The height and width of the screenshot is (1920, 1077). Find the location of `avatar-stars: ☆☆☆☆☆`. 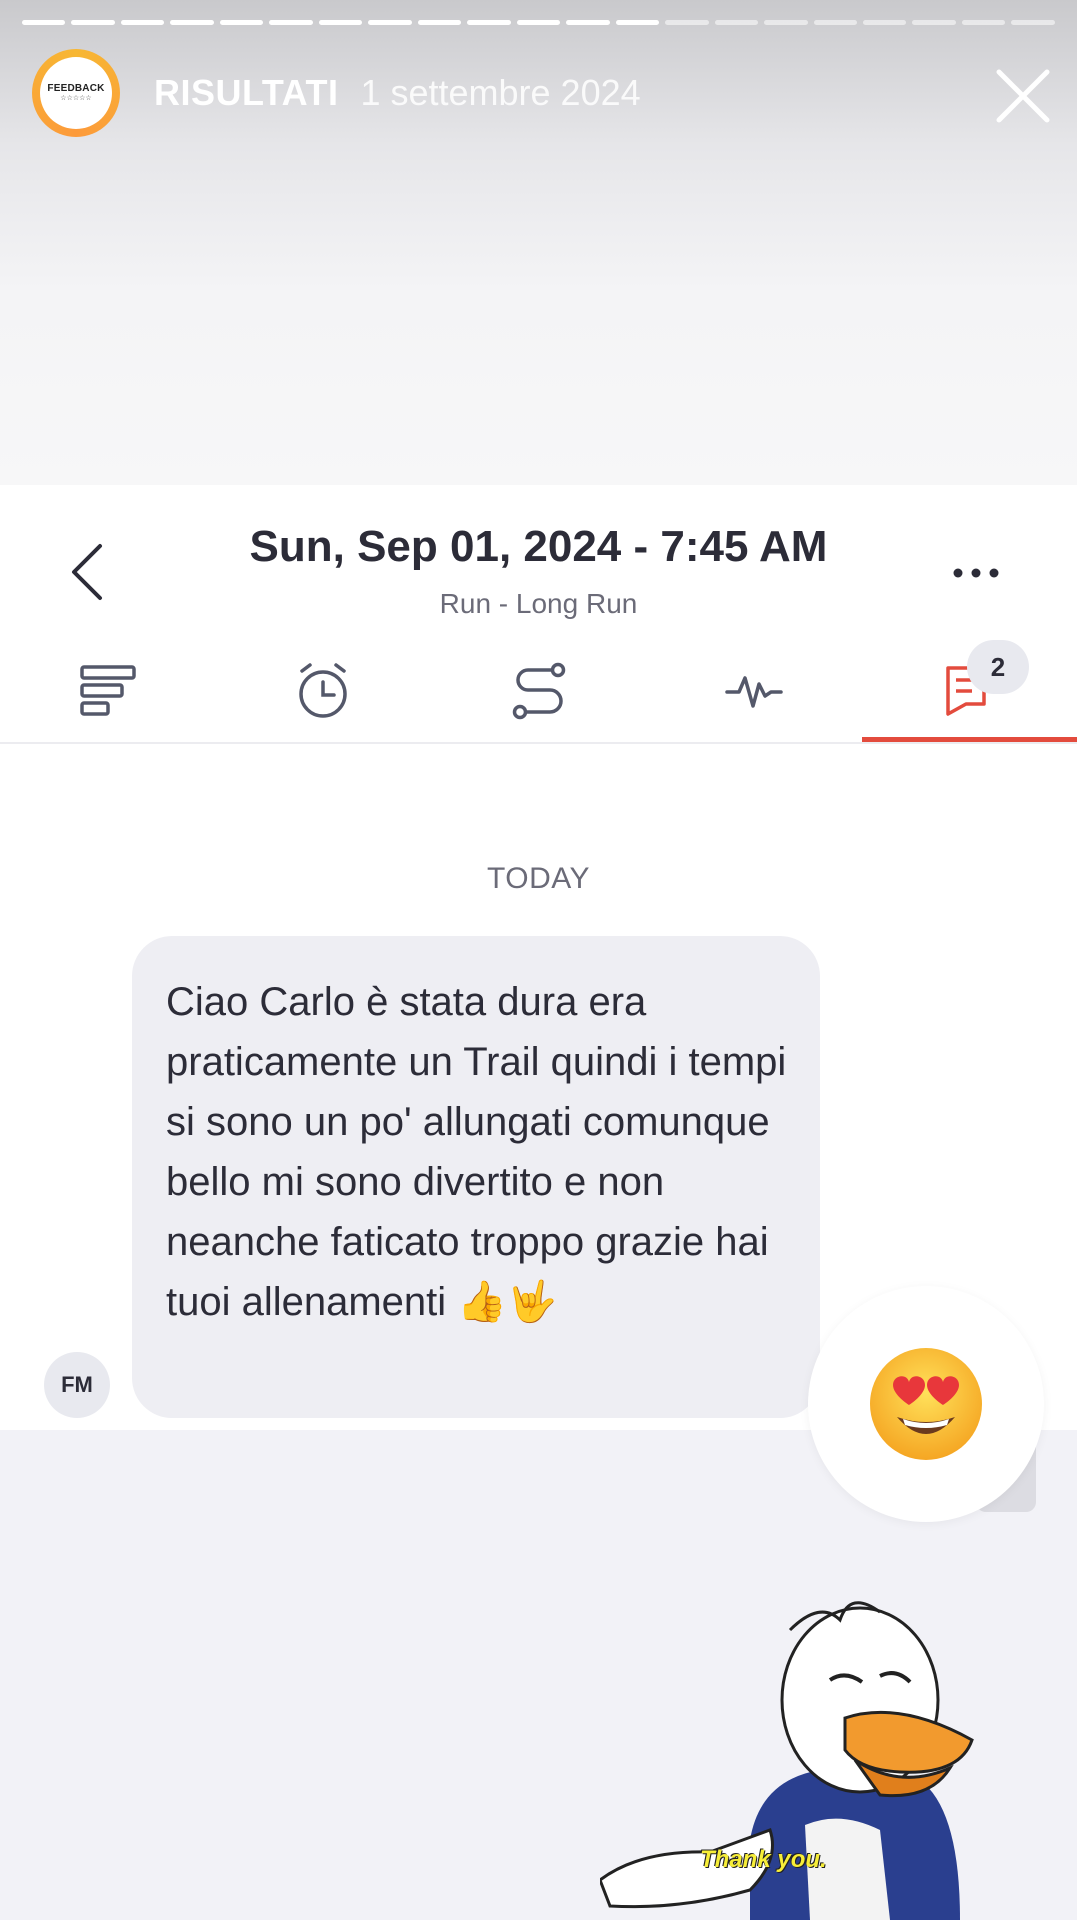

avatar-stars: ☆☆☆☆☆ is located at coordinates (76, 98).